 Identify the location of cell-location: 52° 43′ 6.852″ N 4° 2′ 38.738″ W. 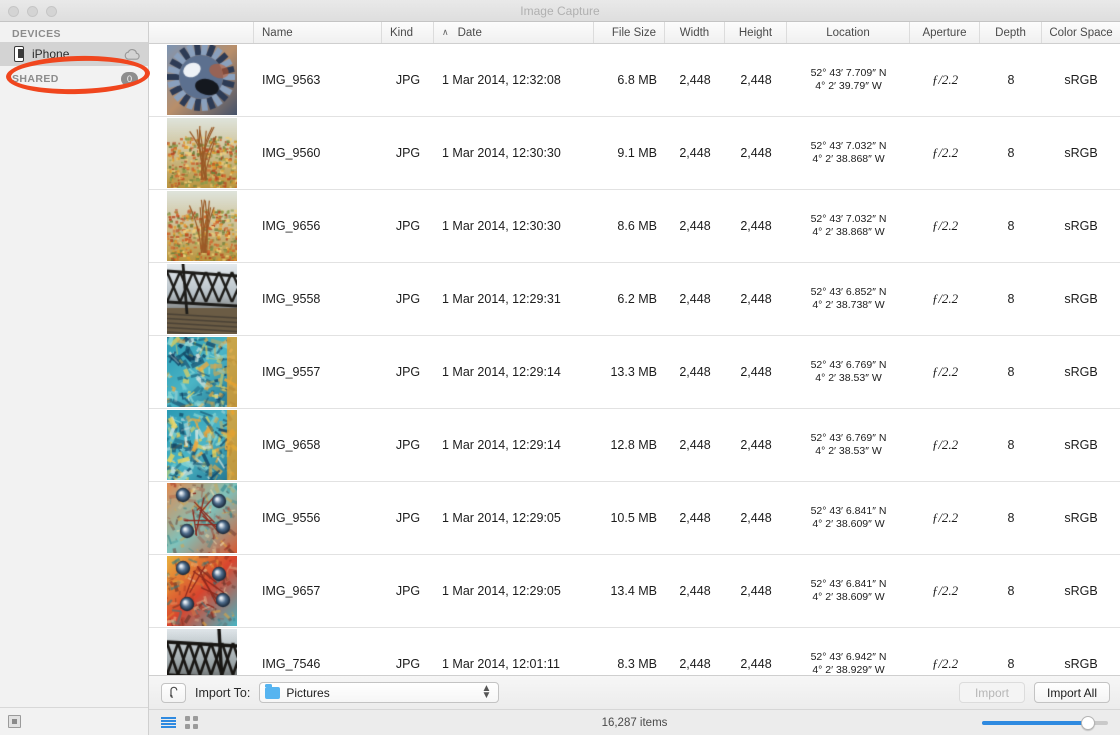
(848, 299).